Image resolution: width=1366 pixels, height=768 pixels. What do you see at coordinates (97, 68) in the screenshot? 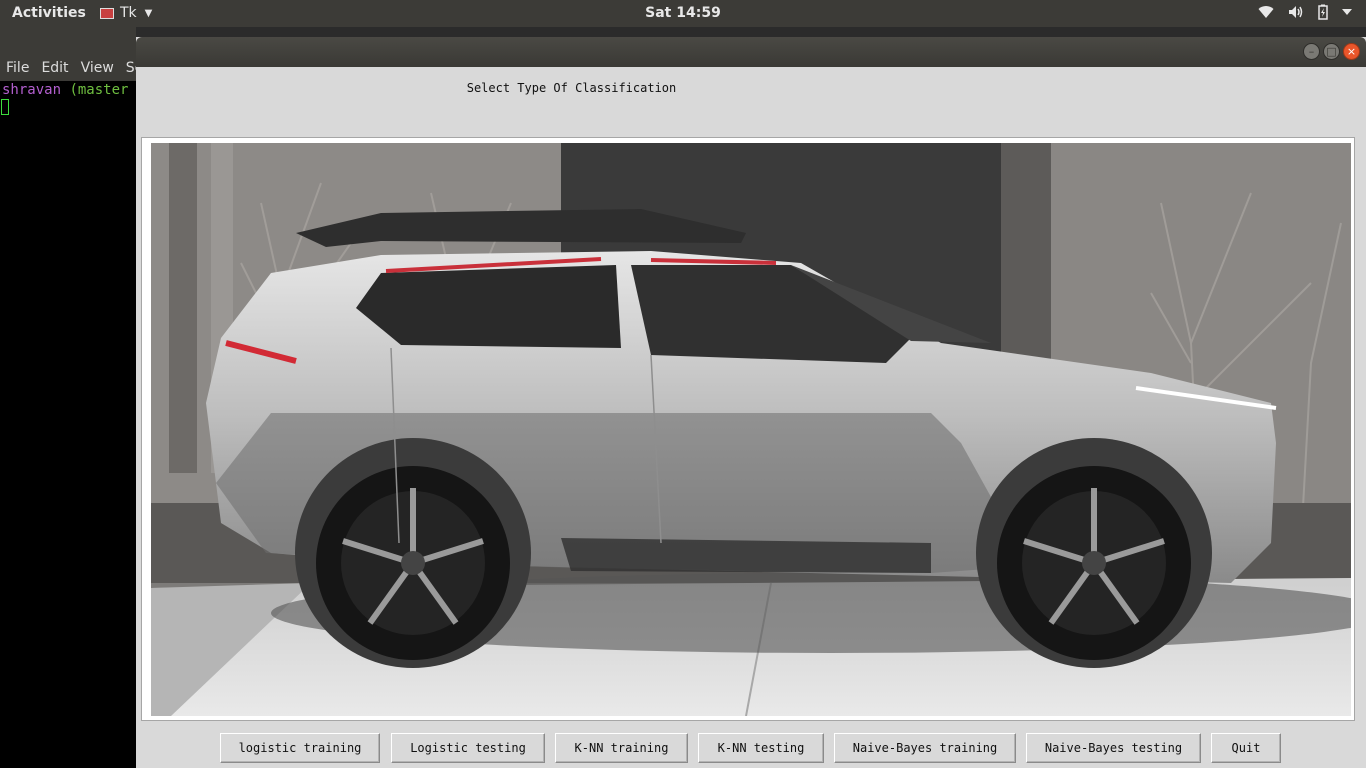
I see `menu-view: View` at bounding box center [97, 68].